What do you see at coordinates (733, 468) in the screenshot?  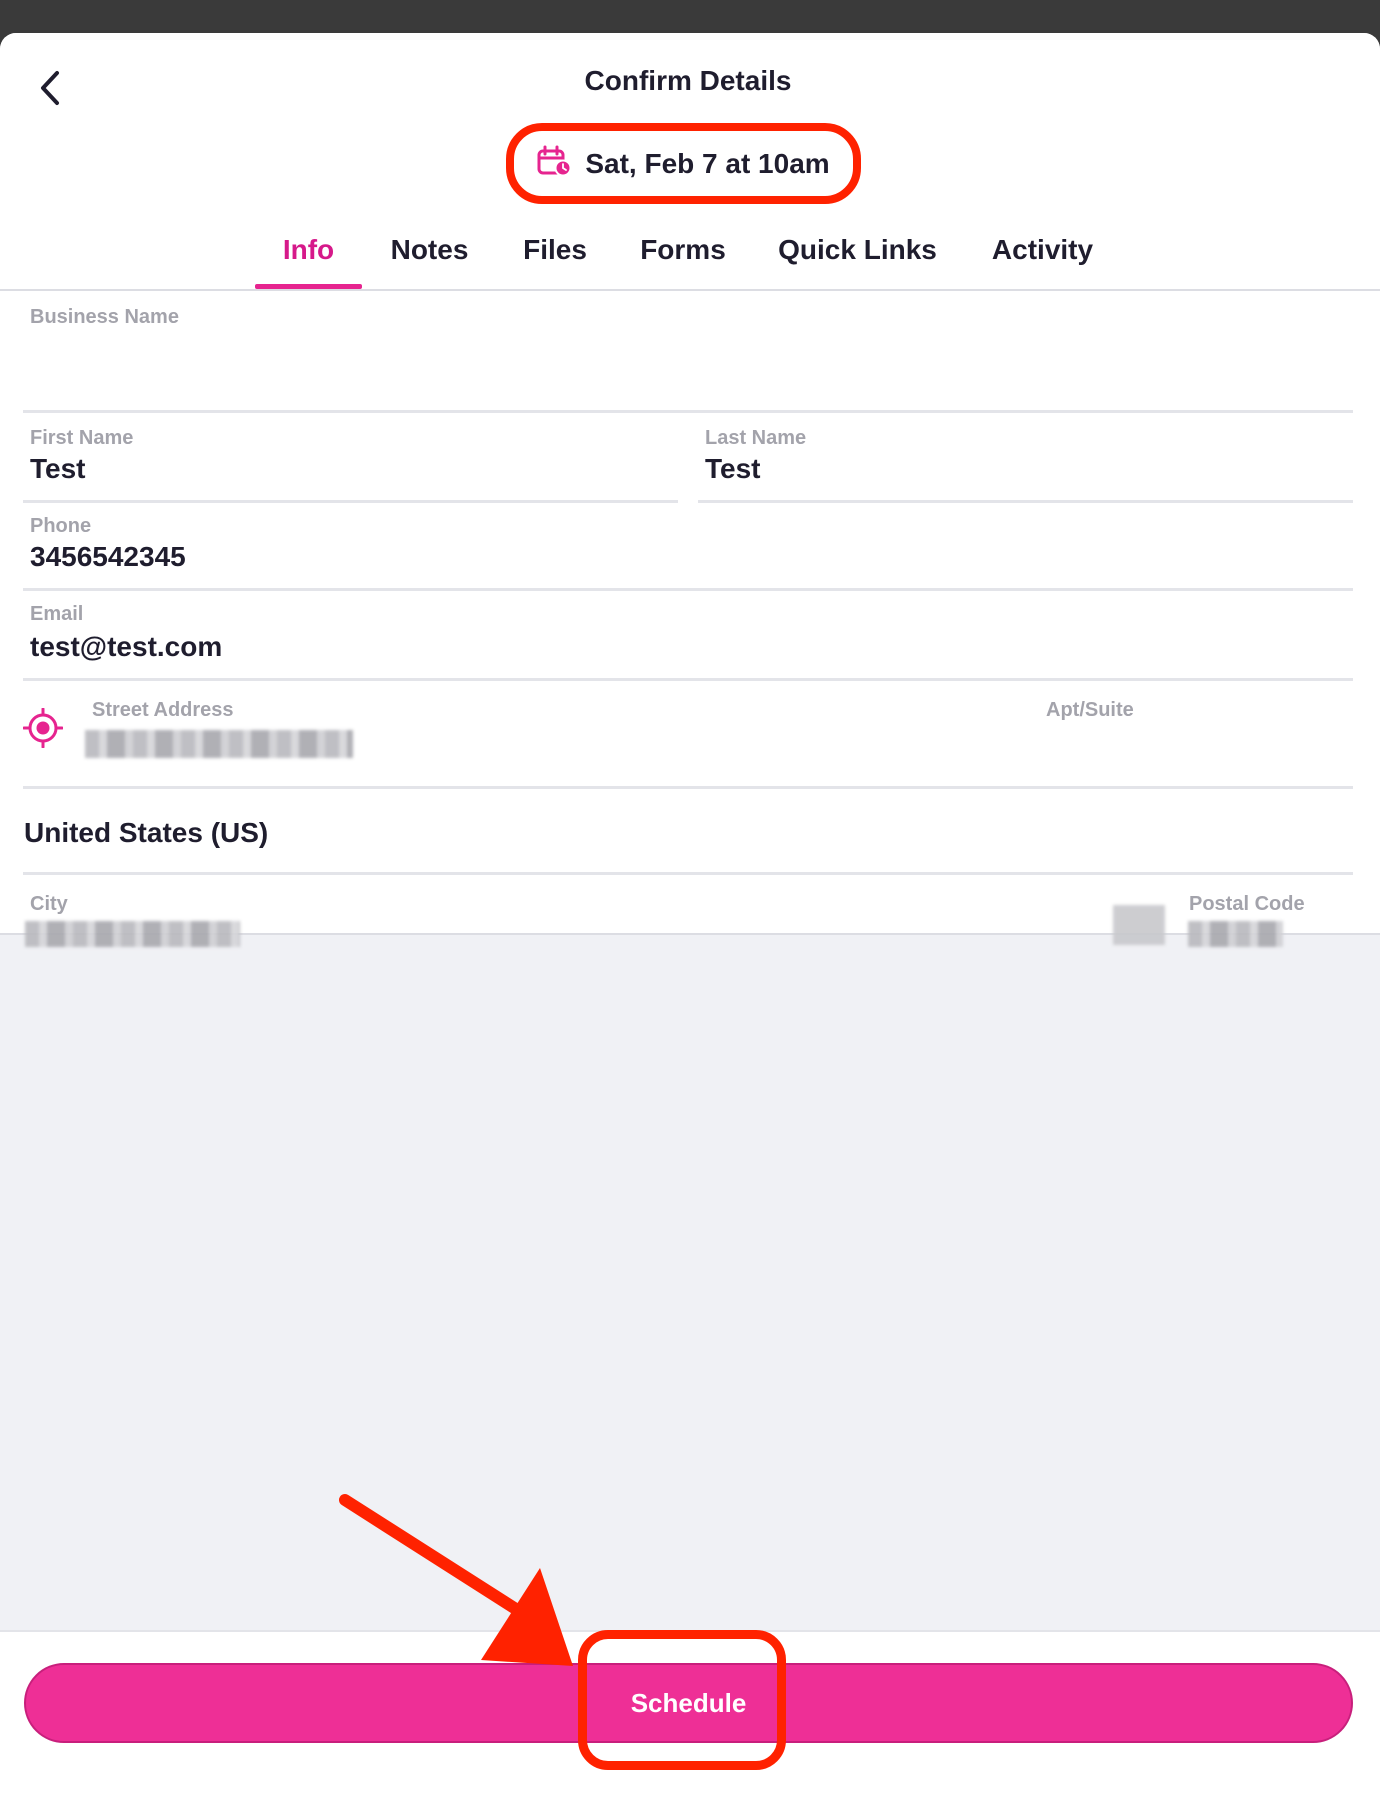 I see `last-name-value: Test` at bounding box center [733, 468].